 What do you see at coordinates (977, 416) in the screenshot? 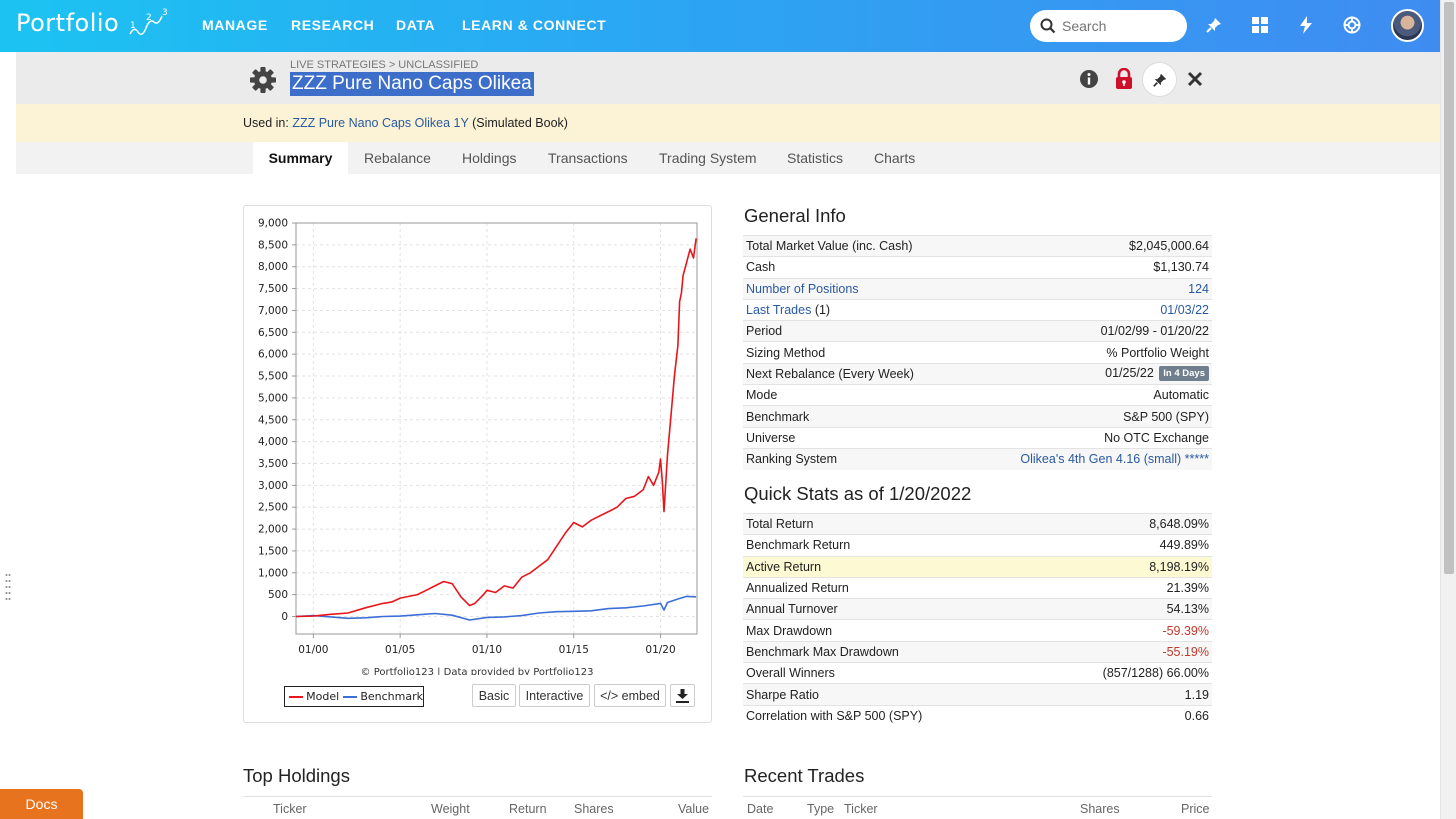
I see `table-row: Benchmark S&P 500 (SPY)` at bounding box center [977, 416].